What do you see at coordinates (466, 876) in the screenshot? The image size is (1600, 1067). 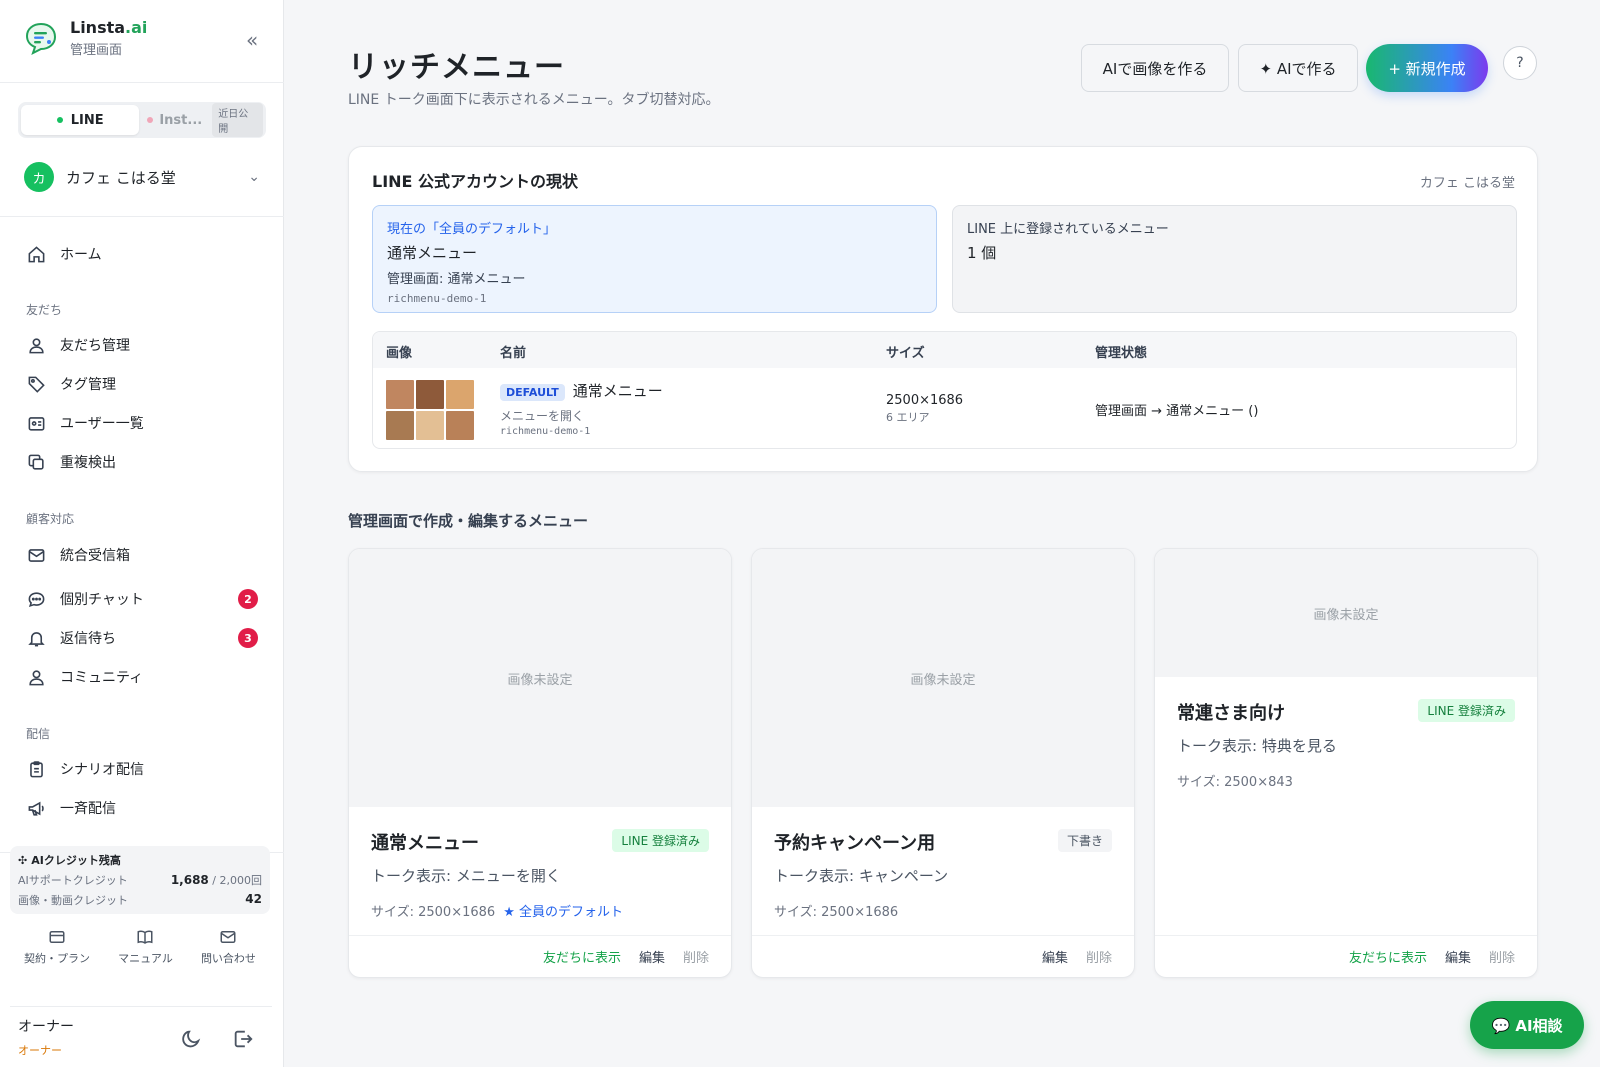 I see `card-chat-bar-text: トーク表示: メニューを開く` at bounding box center [466, 876].